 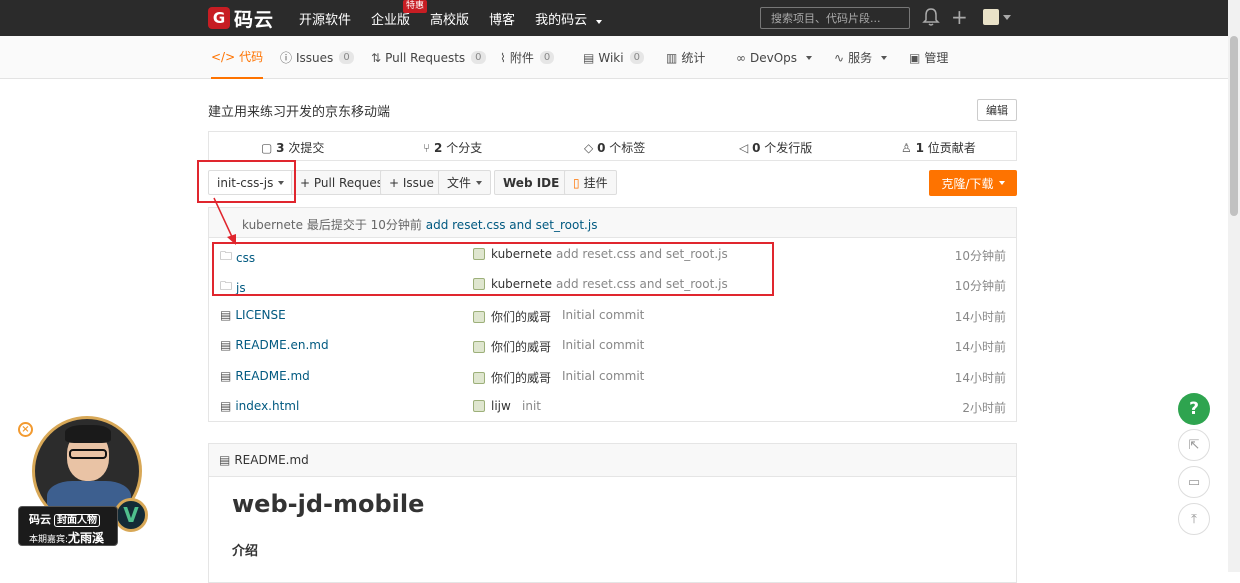 I want to click on new-issue-button: + Issue, so click(x=411, y=182).